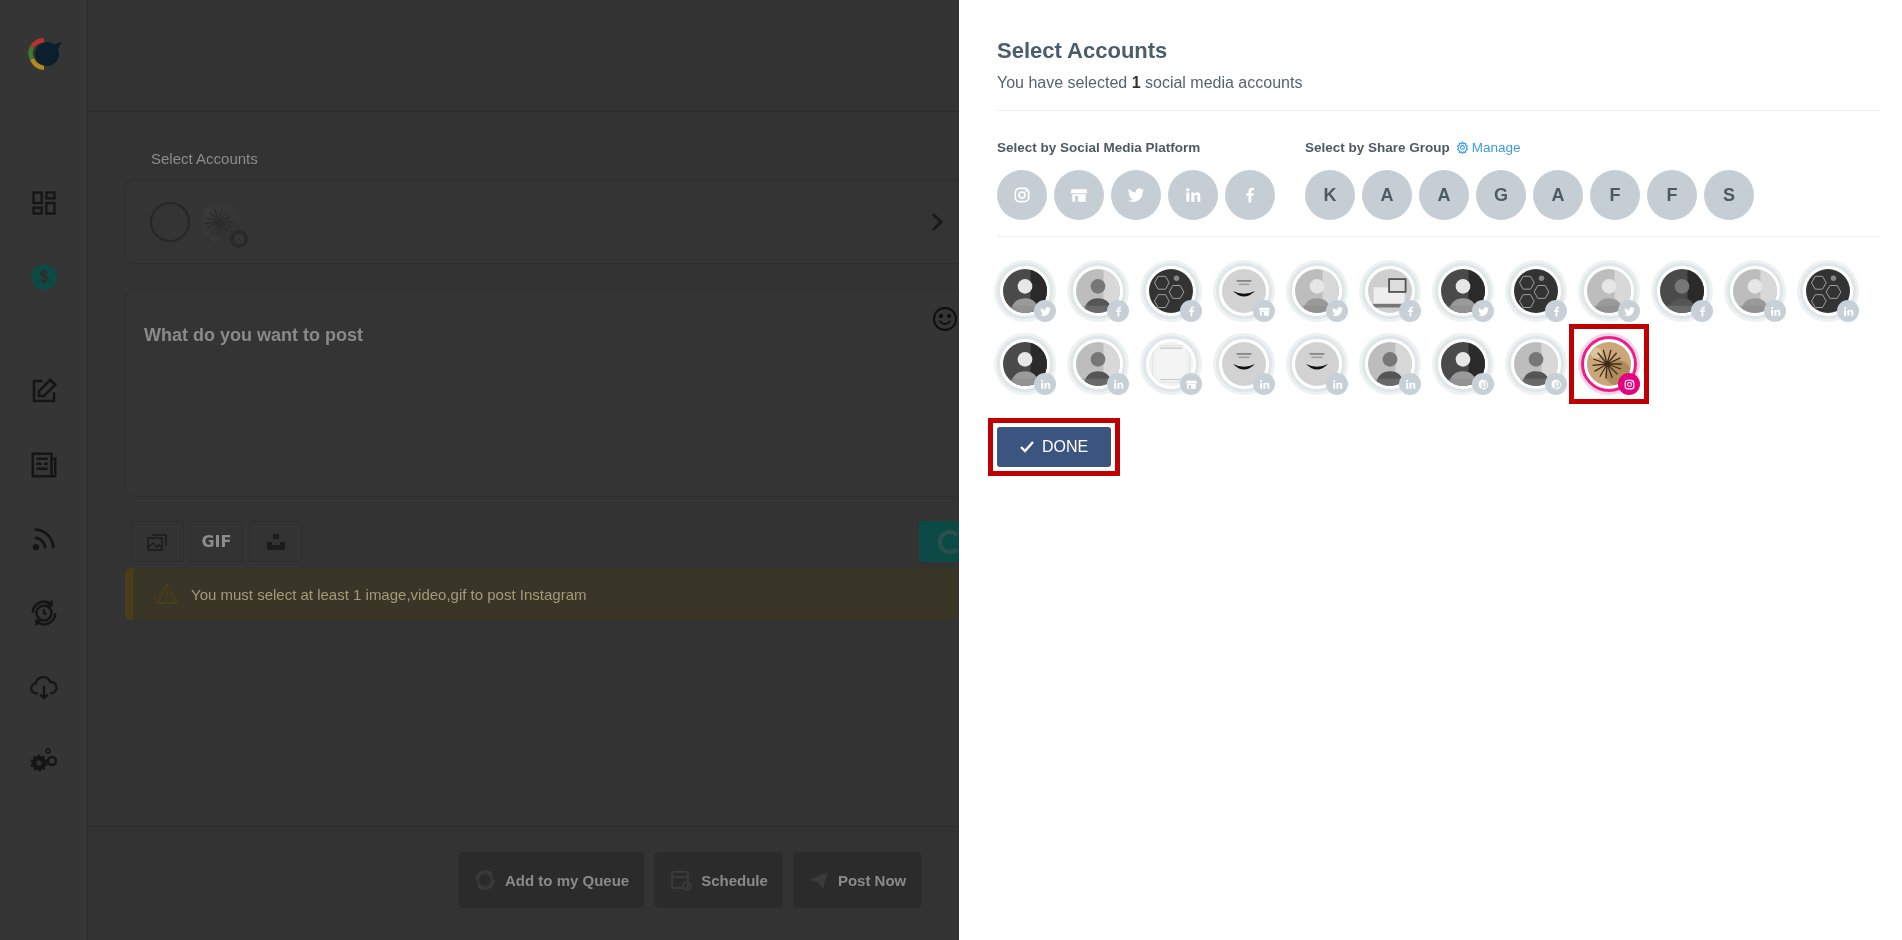  What do you see at coordinates (1488, 147) in the screenshot?
I see `manage-link: Manage` at bounding box center [1488, 147].